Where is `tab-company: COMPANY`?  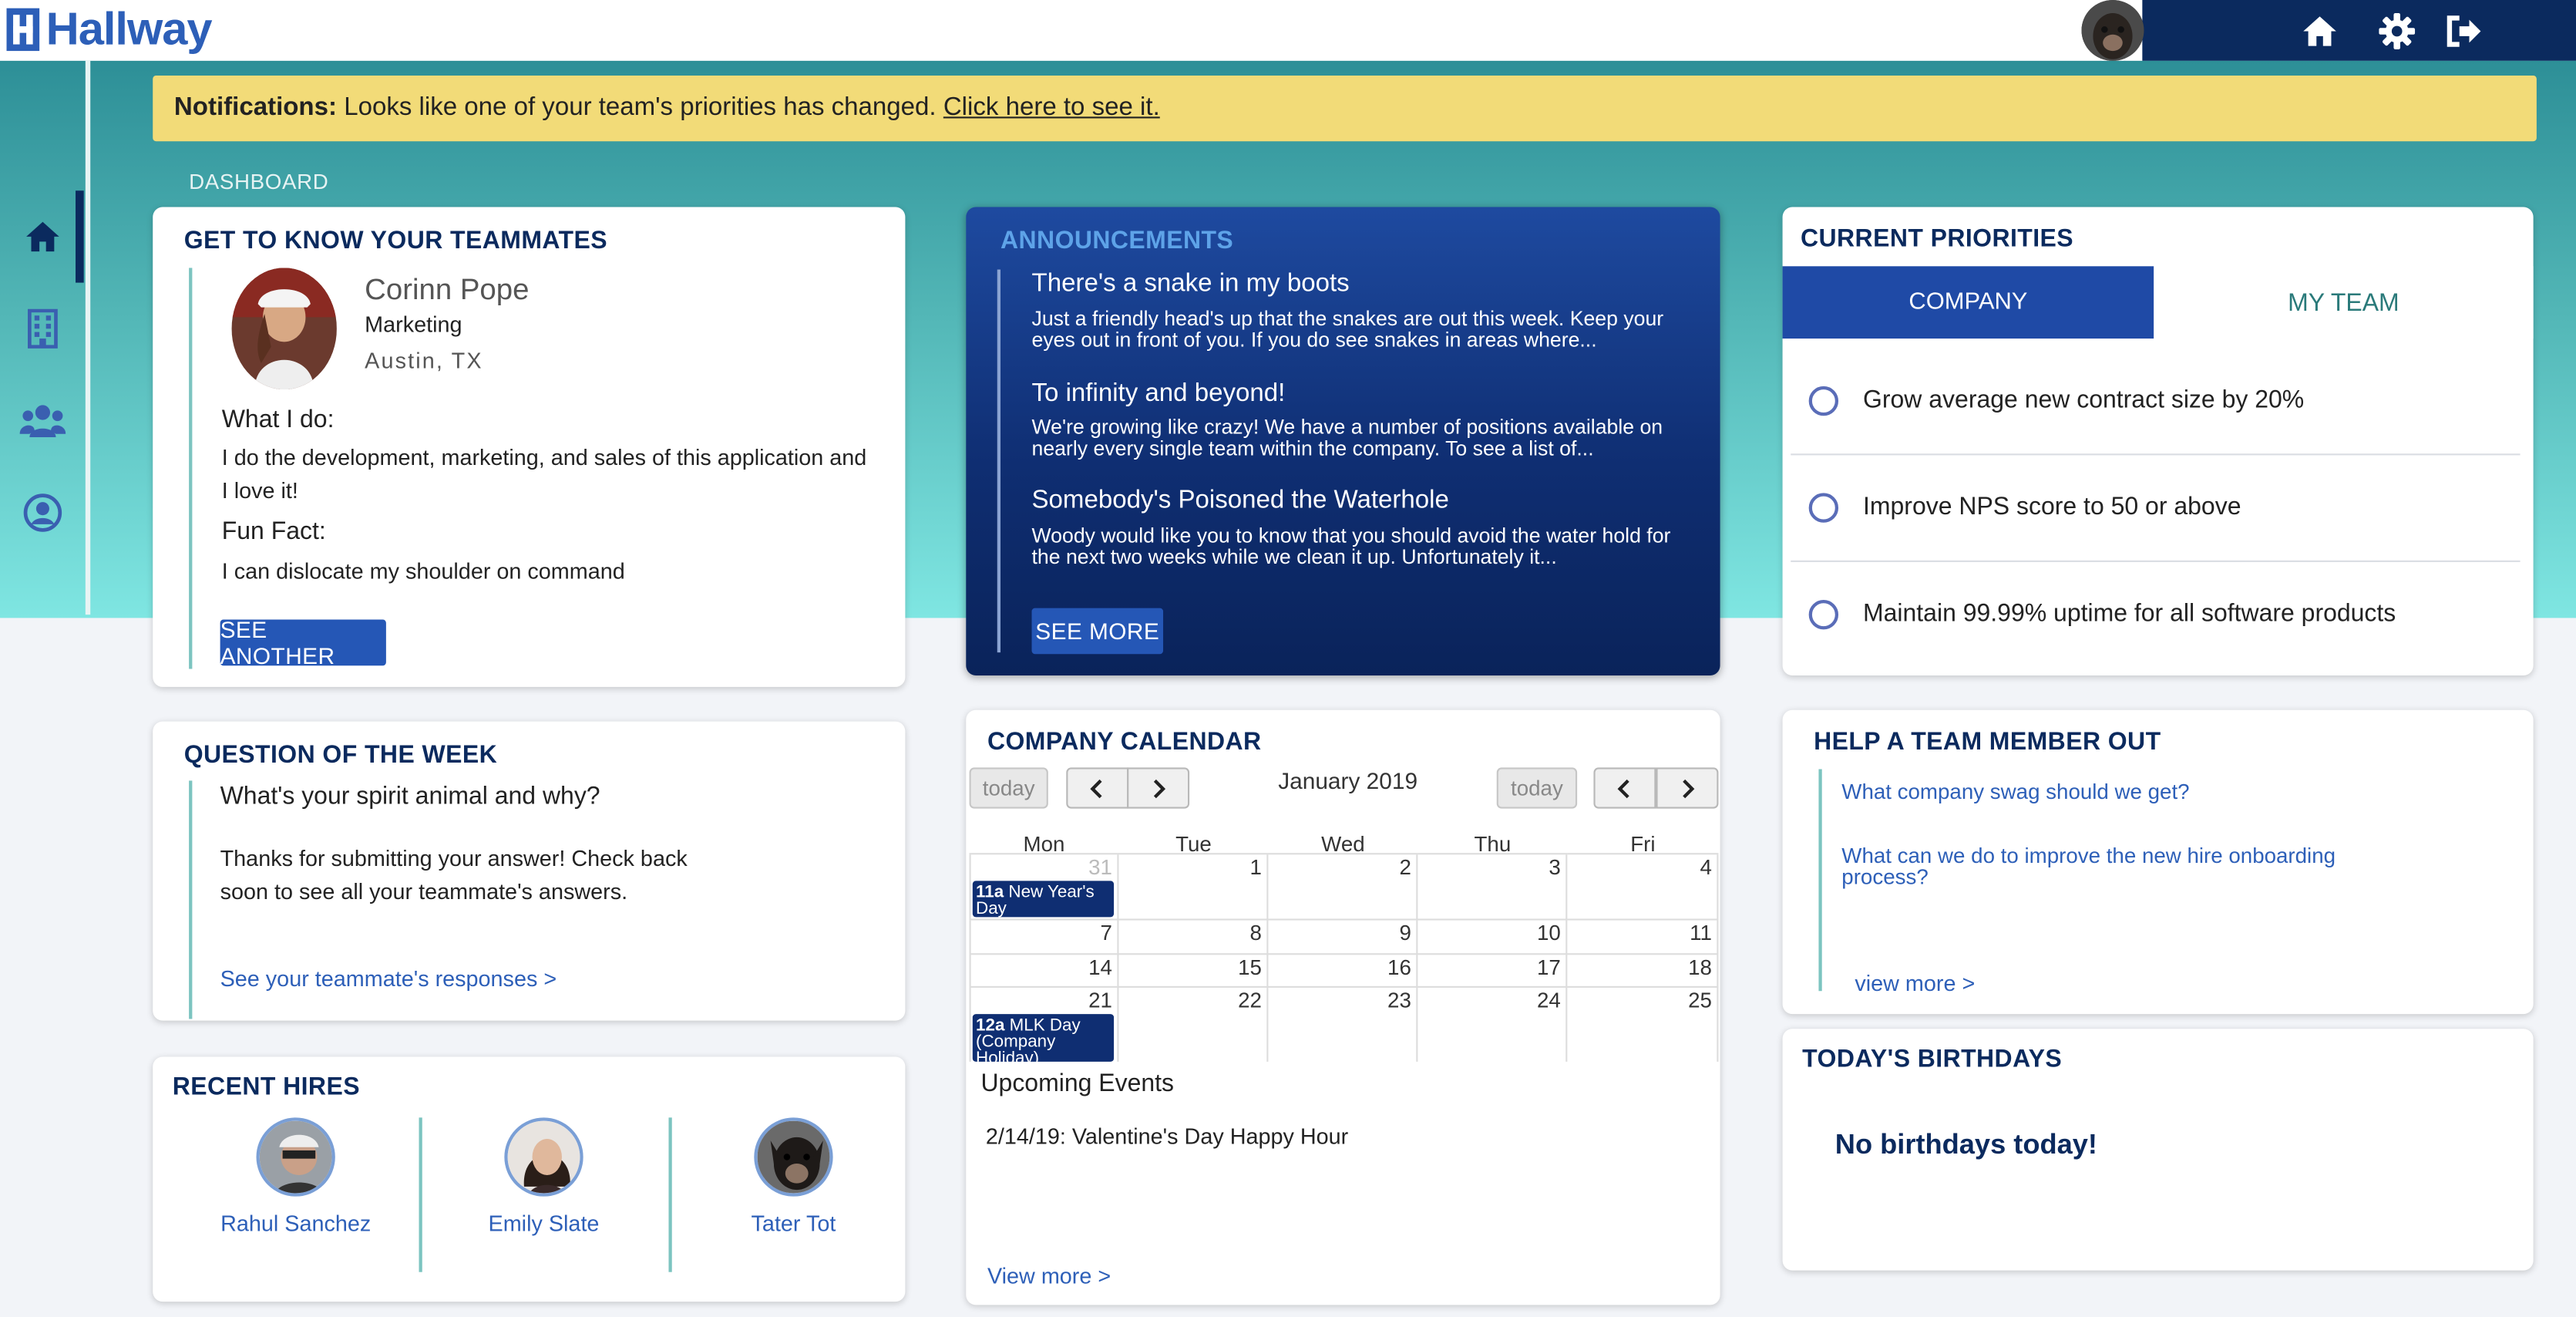 tab-company: COMPANY is located at coordinates (1968, 302).